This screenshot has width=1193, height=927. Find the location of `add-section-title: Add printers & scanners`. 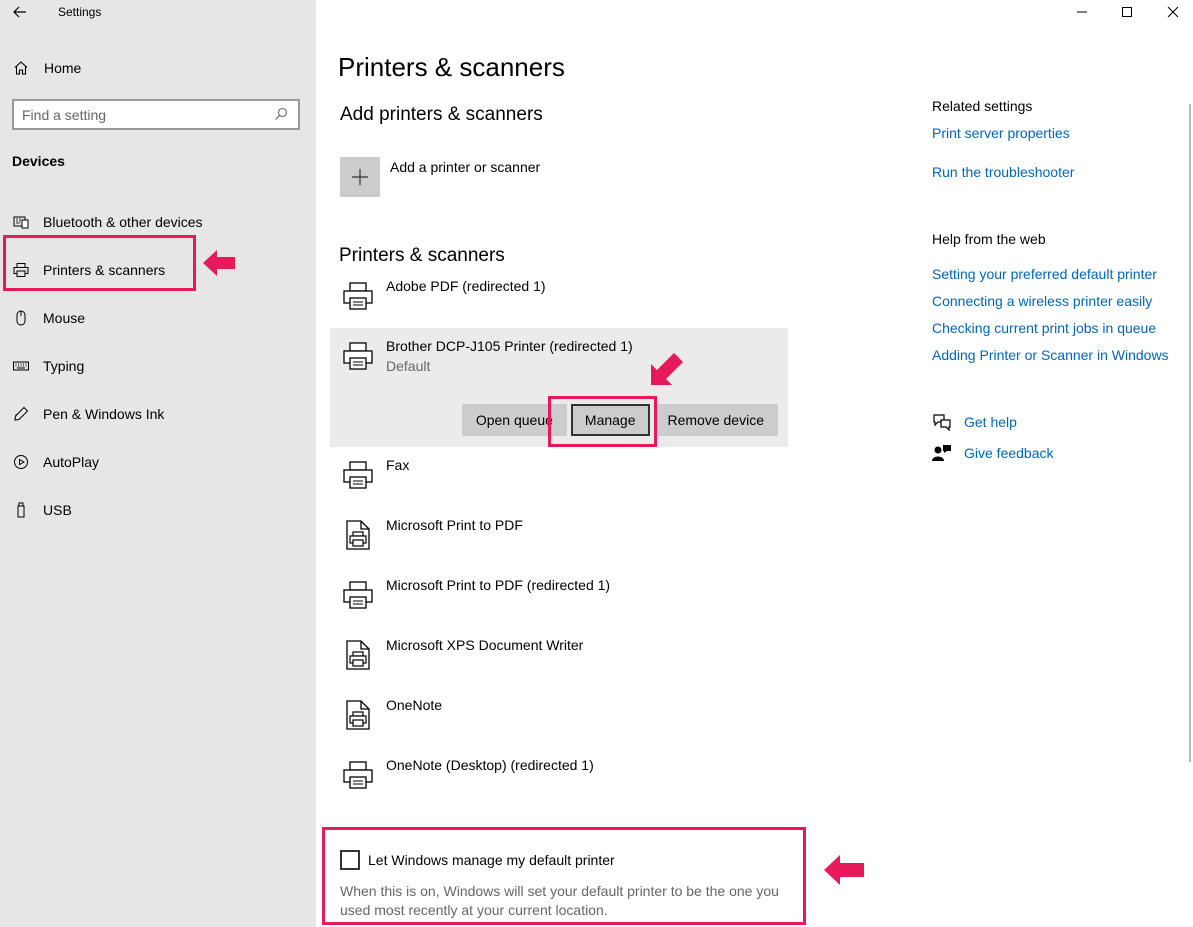

add-section-title: Add printers & scanners is located at coordinates (441, 114).